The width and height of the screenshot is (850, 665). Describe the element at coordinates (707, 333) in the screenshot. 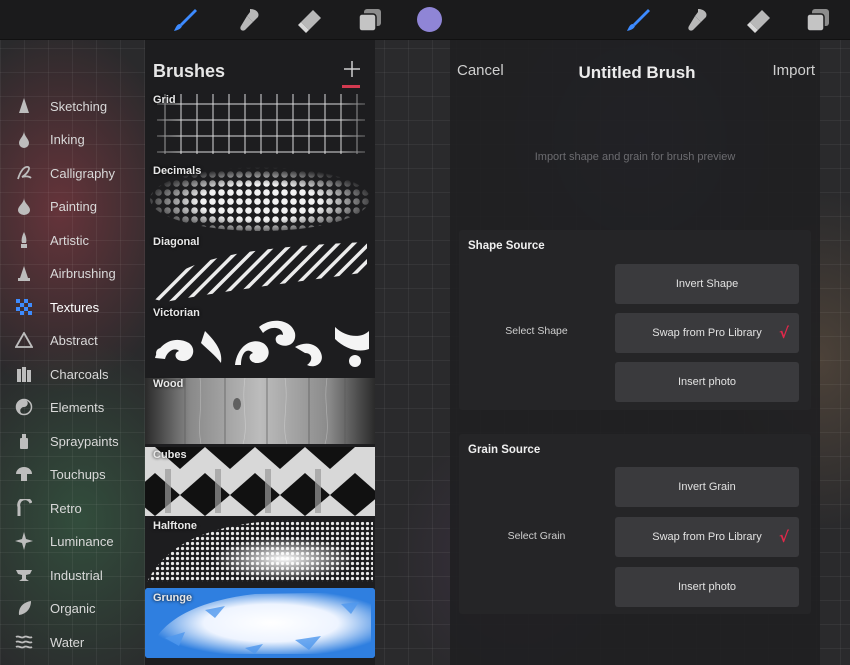

I see `swap-shape-pro-library-button: Swap from Pro Library √` at that location.